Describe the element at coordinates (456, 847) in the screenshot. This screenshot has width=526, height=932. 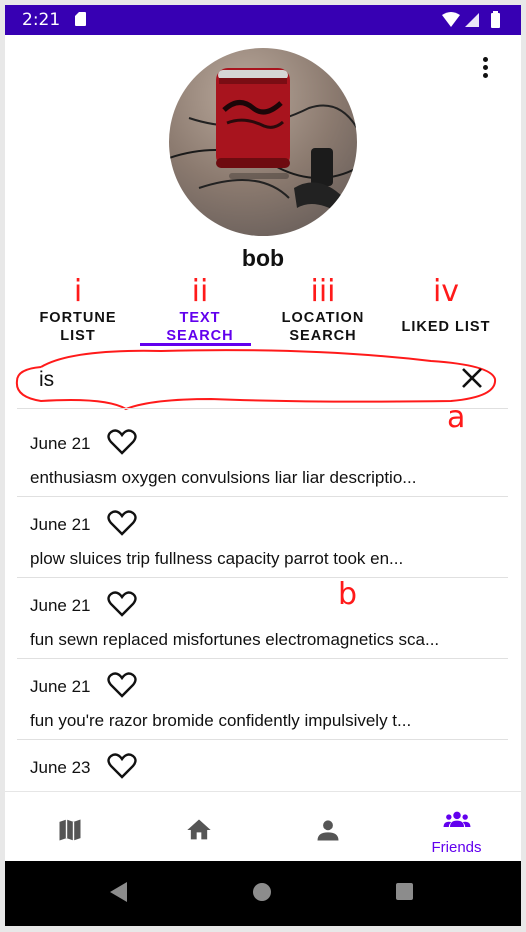
I see `nav-friends-label: Friends` at that location.